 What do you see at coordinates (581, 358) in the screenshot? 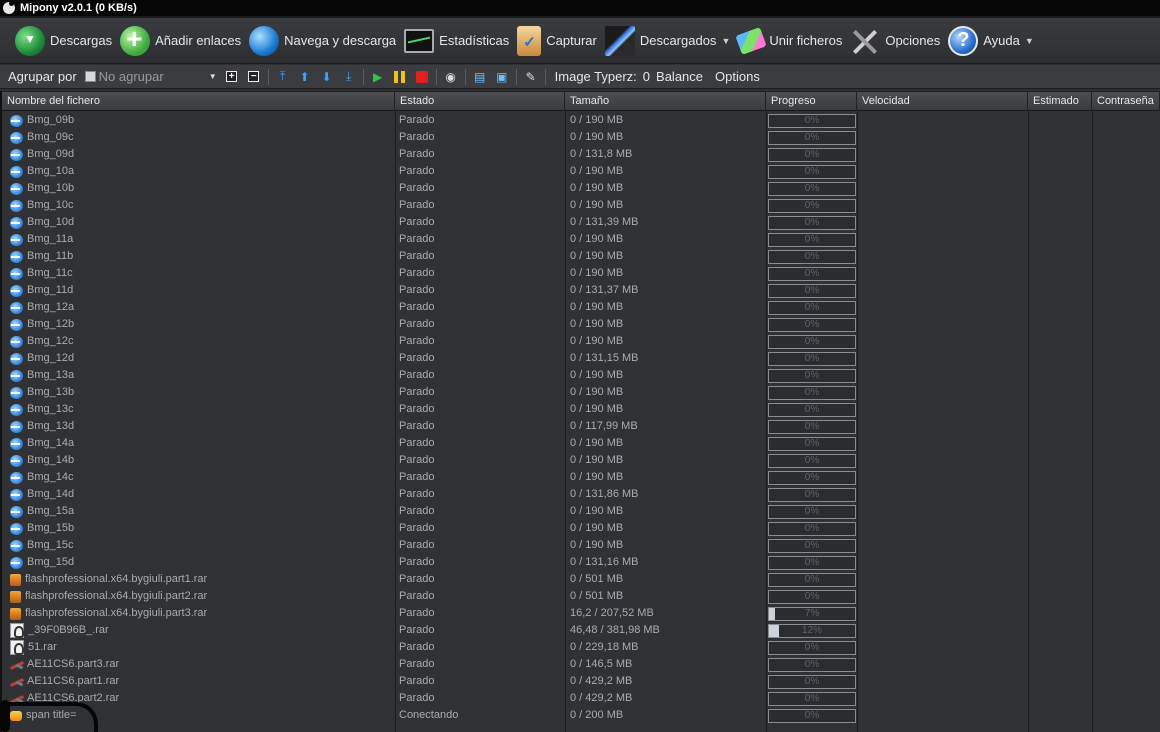
I see `table-row: Bmg_12d Parado 0 / 131,15 MB 0%` at bounding box center [581, 358].